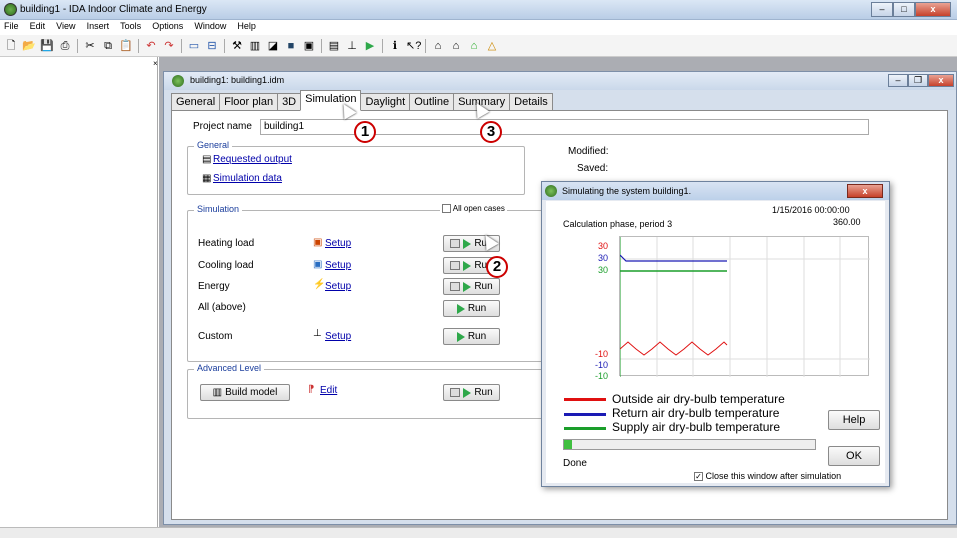 This screenshot has width=957, height=538. Describe the element at coordinates (226, 265) in the screenshot. I see `cooling-load-label: Cooling load` at that location.